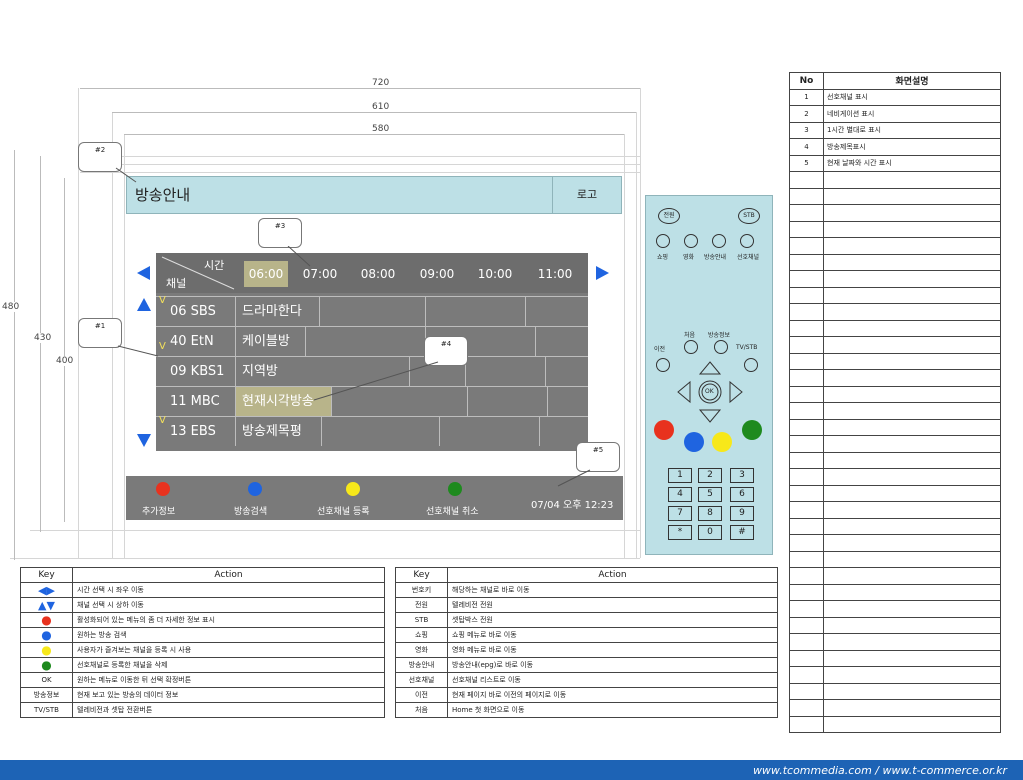  What do you see at coordinates (495, 274) in the screenshot?
I see `time-slot: 10:00` at bounding box center [495, 274].